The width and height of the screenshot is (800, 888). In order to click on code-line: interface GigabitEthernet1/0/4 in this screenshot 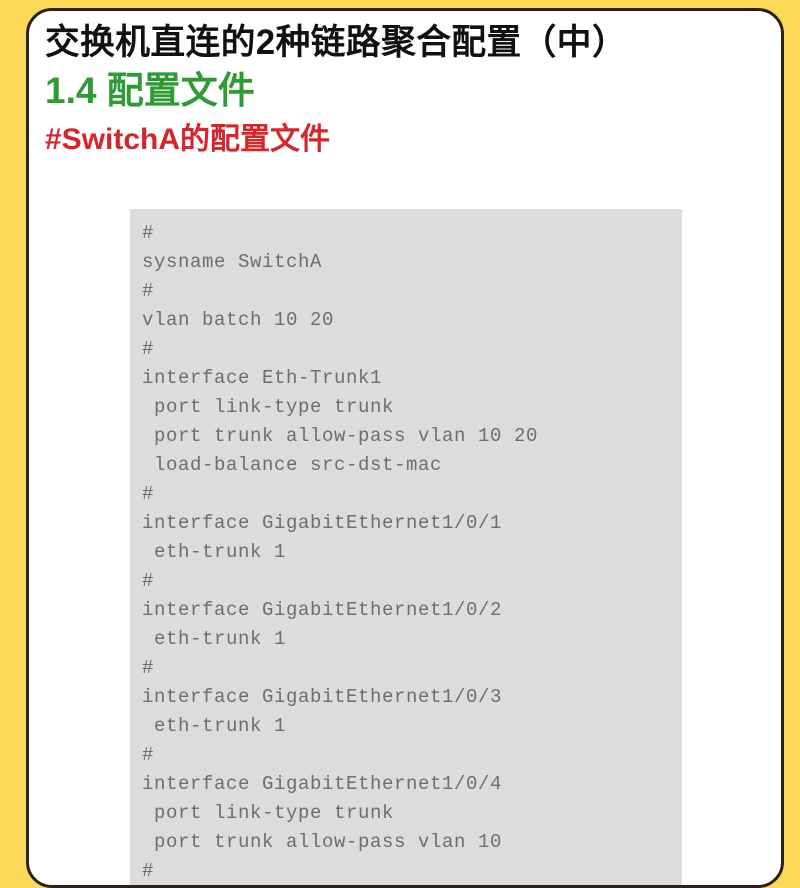, I will do `click(322, 784)`.